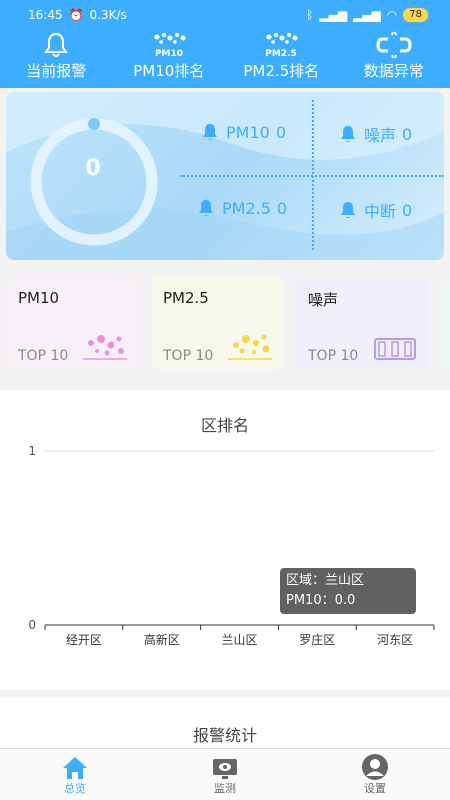 The height and width of the screenshot is (800, 450). Describe the element at coordinates (108, 15) in the screenshot. I see `net-speed: 0.3K/s` at that location.